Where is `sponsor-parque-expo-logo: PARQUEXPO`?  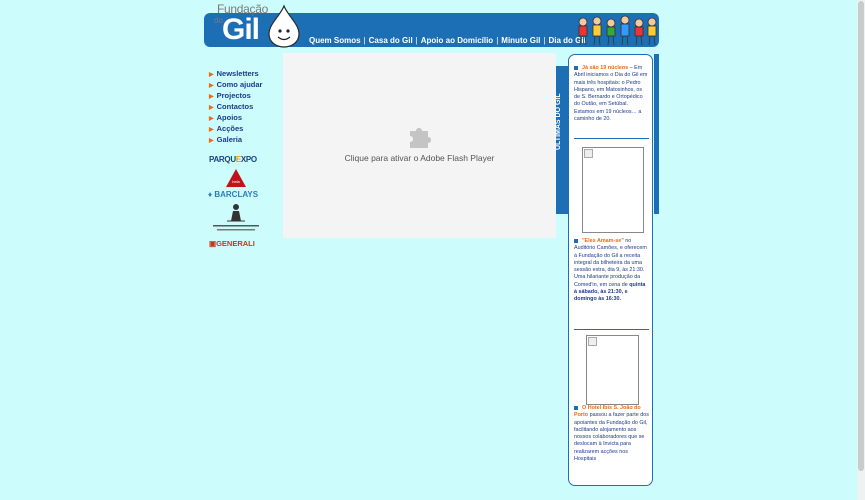 sponsor-parque-expo-logo: PARQUEXPO is located at coordinates (233, 159).